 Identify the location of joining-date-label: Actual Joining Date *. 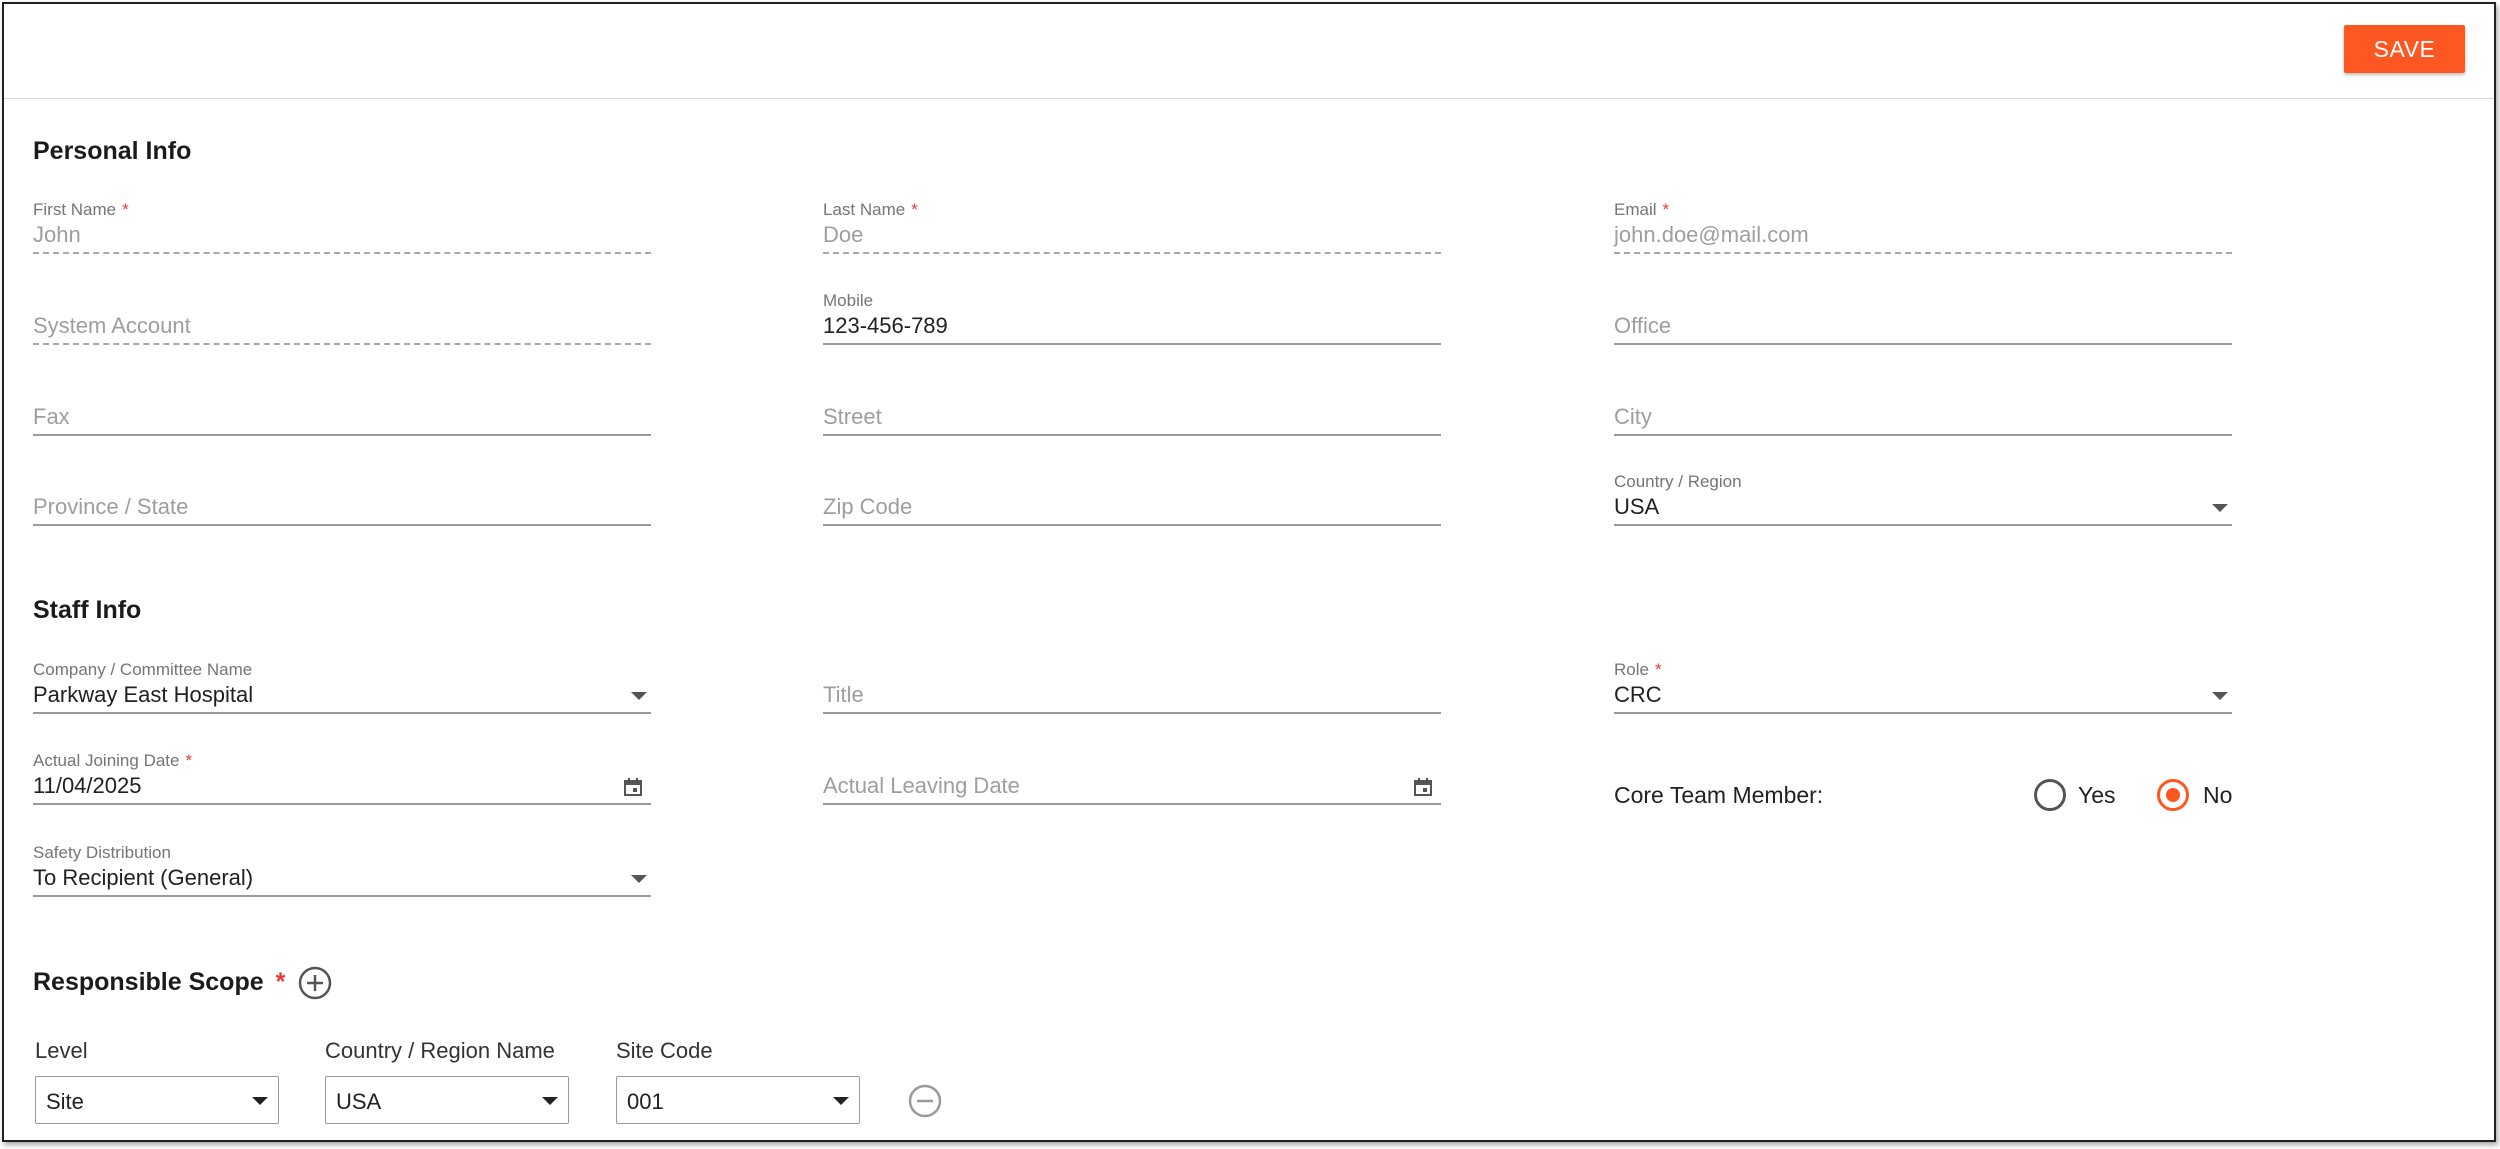
(113, 760).